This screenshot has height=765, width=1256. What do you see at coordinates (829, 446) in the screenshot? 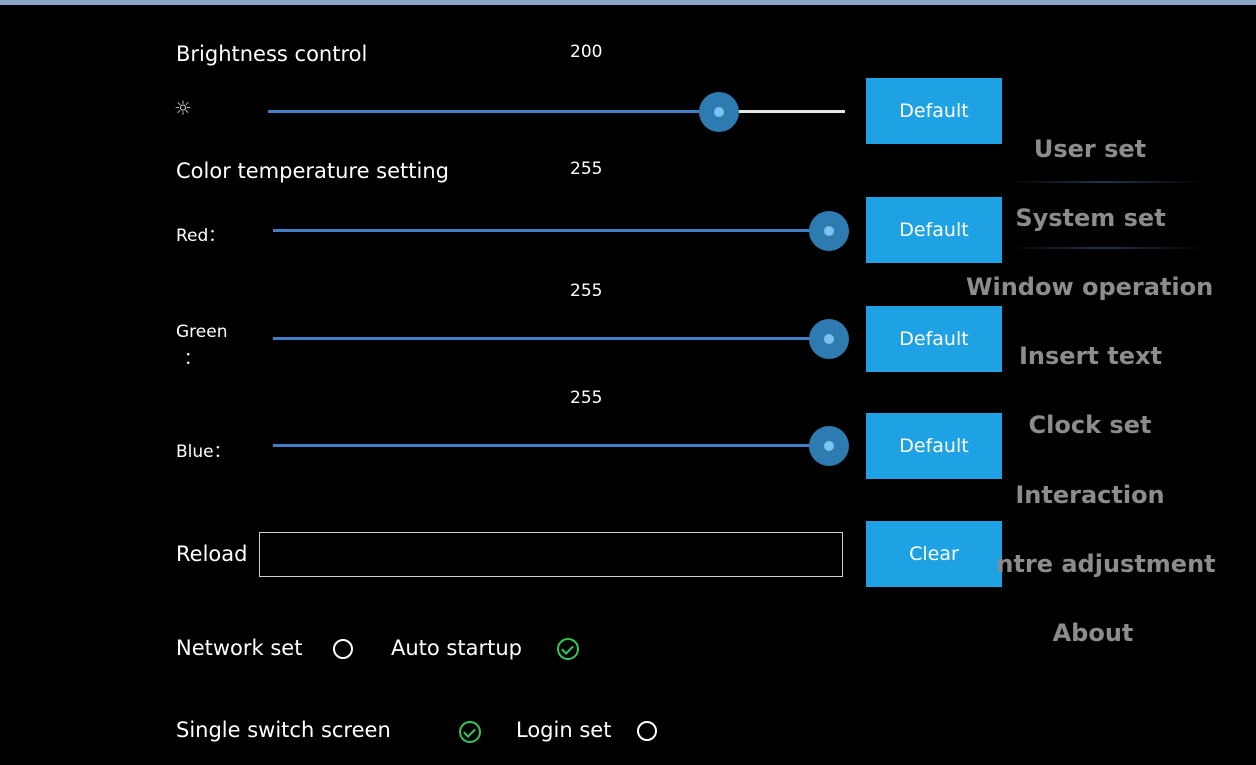
I see `blue-slider-thumb` at bounding box center [829, 446].